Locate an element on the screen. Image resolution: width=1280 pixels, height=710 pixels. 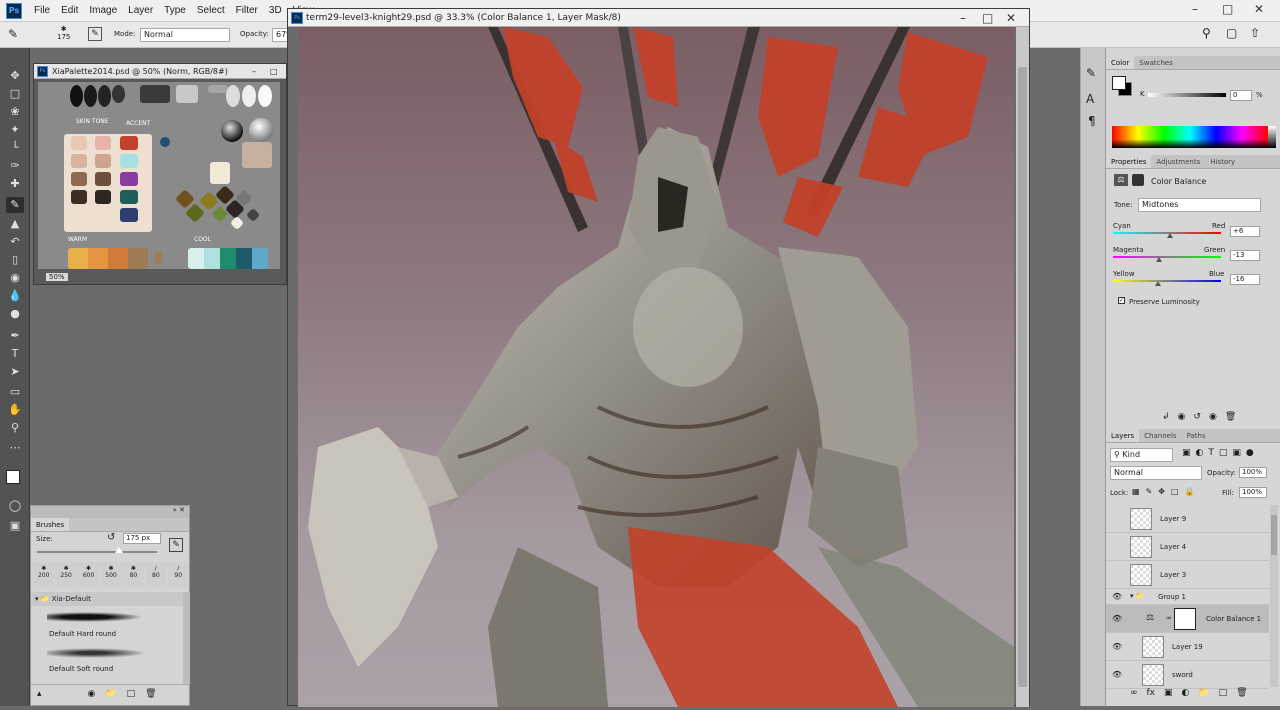
group-expand-icon: ▾ 📁 is located at coordinates (1137, 596).